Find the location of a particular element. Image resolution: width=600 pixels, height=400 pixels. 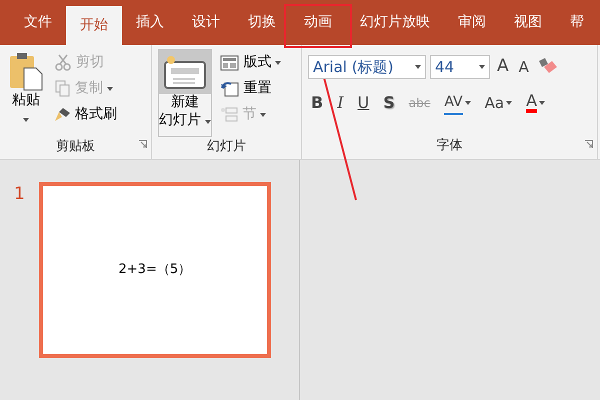

ribbon-tab: 开始 is located at coordinates (94, 25).